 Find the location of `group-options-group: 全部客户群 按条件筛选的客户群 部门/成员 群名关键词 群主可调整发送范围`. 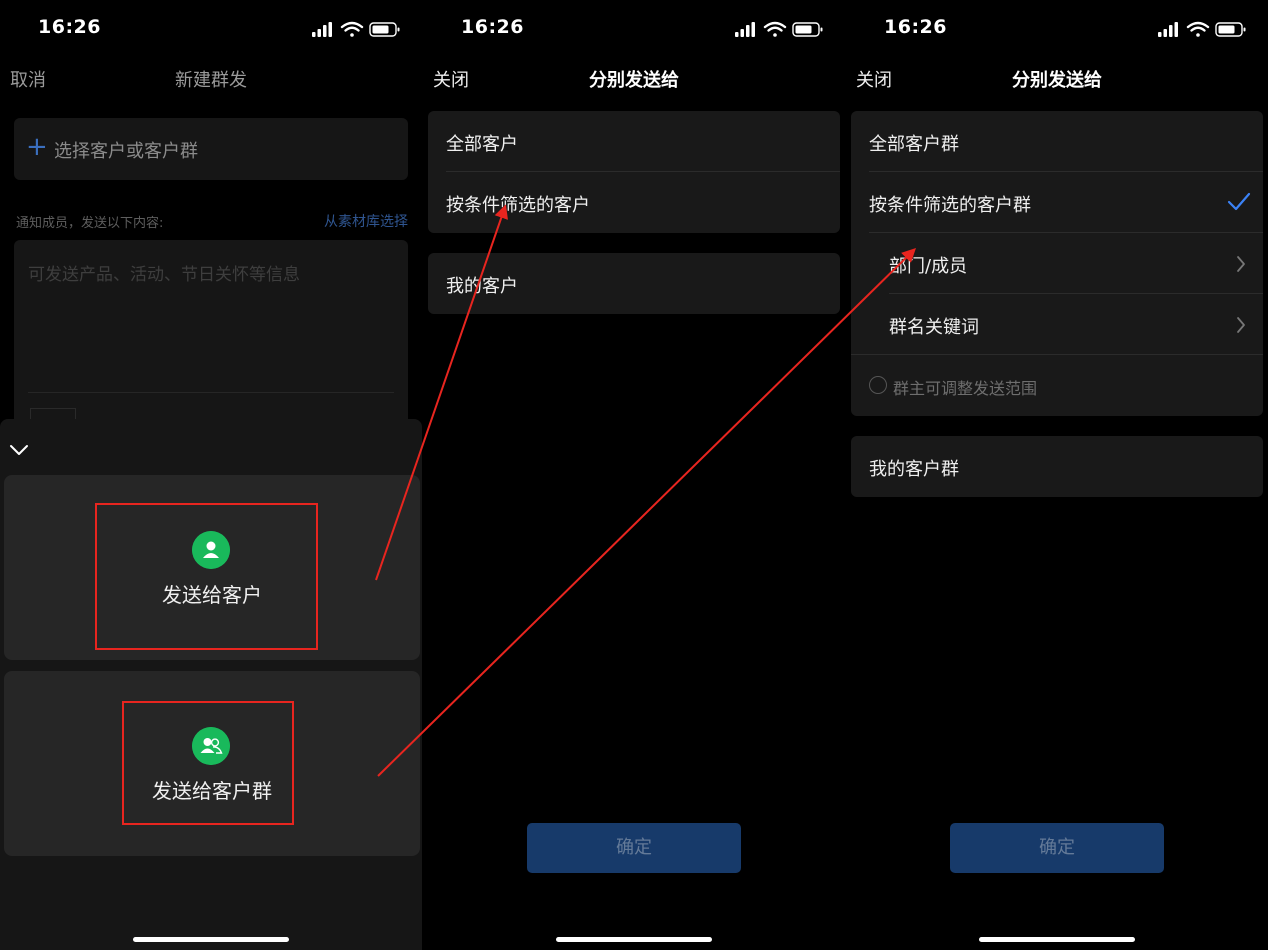

group-options-group: 全部客户群 按条件筛选的客户群 部门/成员 群名关键词 群主可调整发送范围 is located at coordinates (1057, 263).